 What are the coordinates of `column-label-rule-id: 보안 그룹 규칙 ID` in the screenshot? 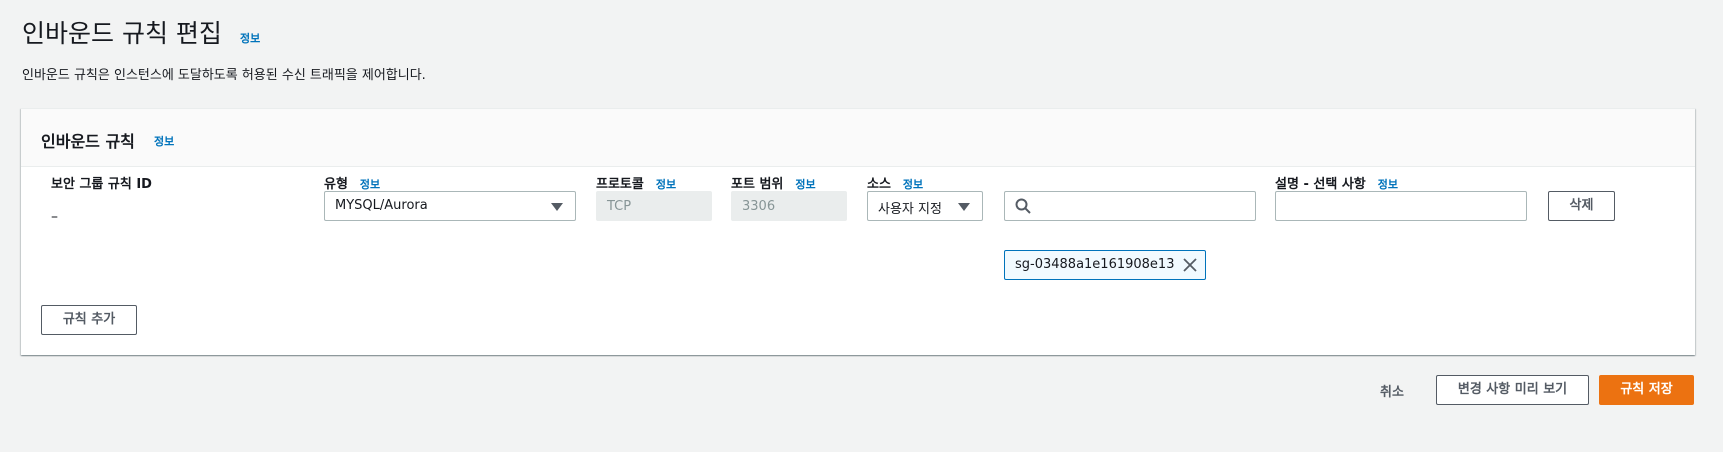 It's located at (101, 184).